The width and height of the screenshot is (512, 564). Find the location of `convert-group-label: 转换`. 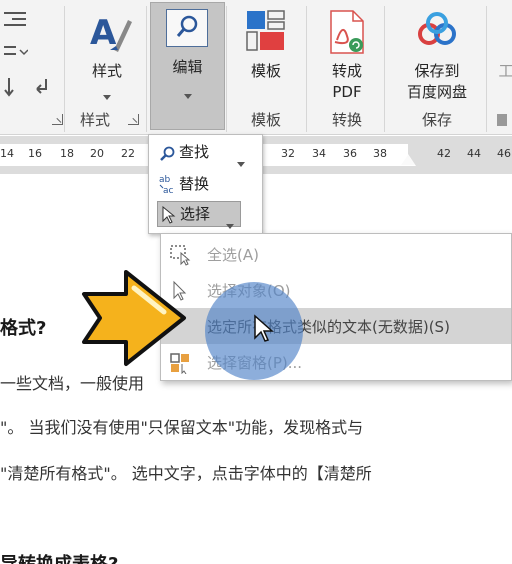

convert-group-label: 转换 is located at coordinates (346, 120).